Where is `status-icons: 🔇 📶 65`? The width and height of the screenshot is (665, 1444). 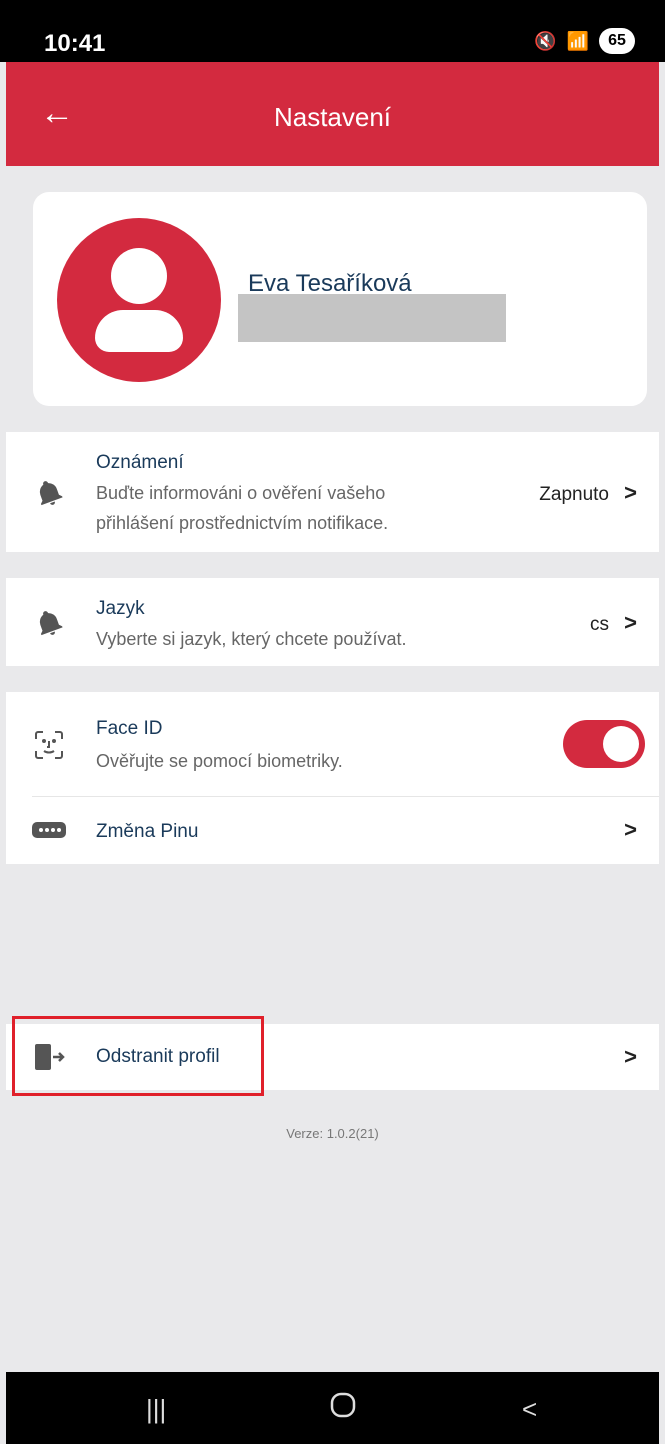 status-icons: 🔇 📶 65 is located at coordinates (584, 41).